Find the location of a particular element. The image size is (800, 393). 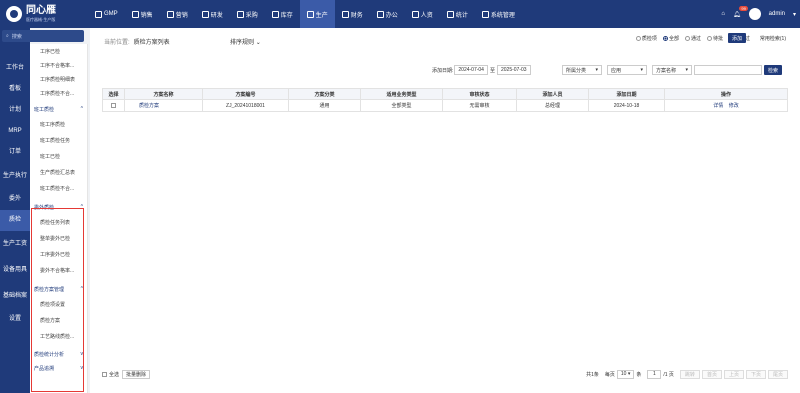

date-from-field: 2024-07-04 is located at coordinates (471, 70).